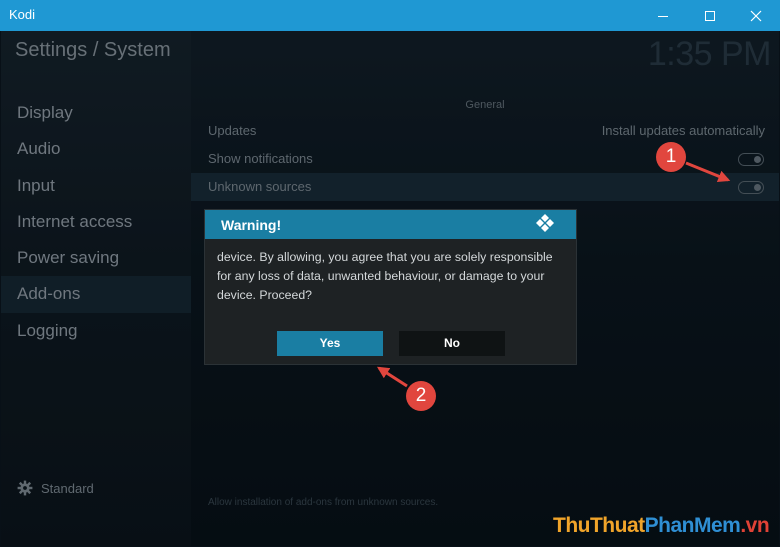 This screenshot has width=780, height=547. Describe the element at coordinates (671, 157) in the screenshot. I see `annotation-marker-1: 1` at that location.